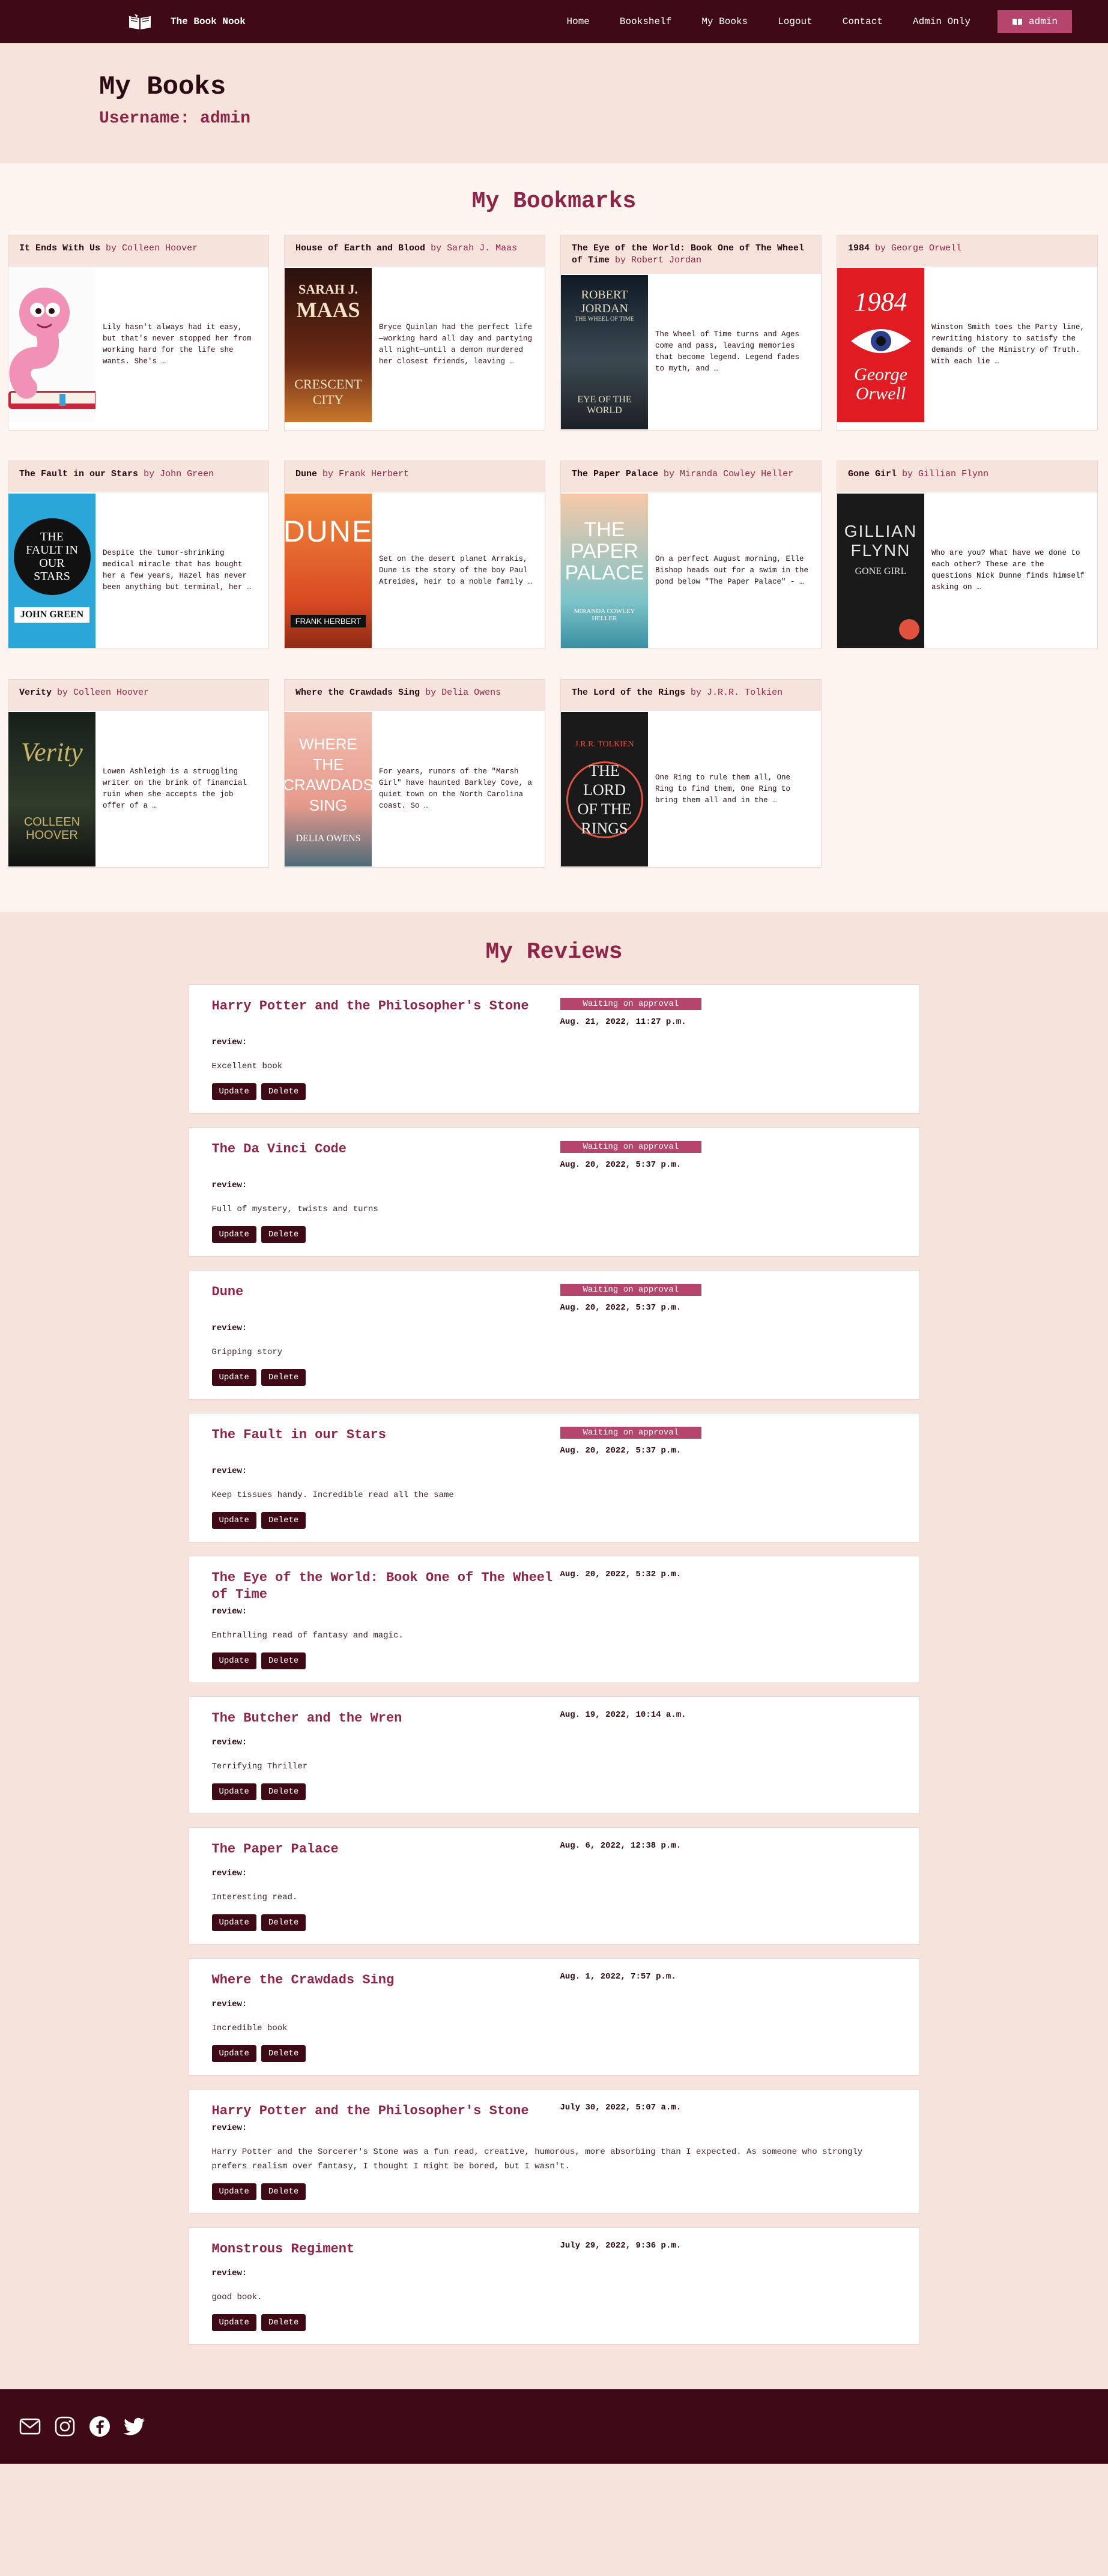 The image size is (1108, 2576). What do you see at coordinates (628, 693) in the screenshot?
I see `bookmark-title: The Lord of the Rings` at bounding box center [628, 693].